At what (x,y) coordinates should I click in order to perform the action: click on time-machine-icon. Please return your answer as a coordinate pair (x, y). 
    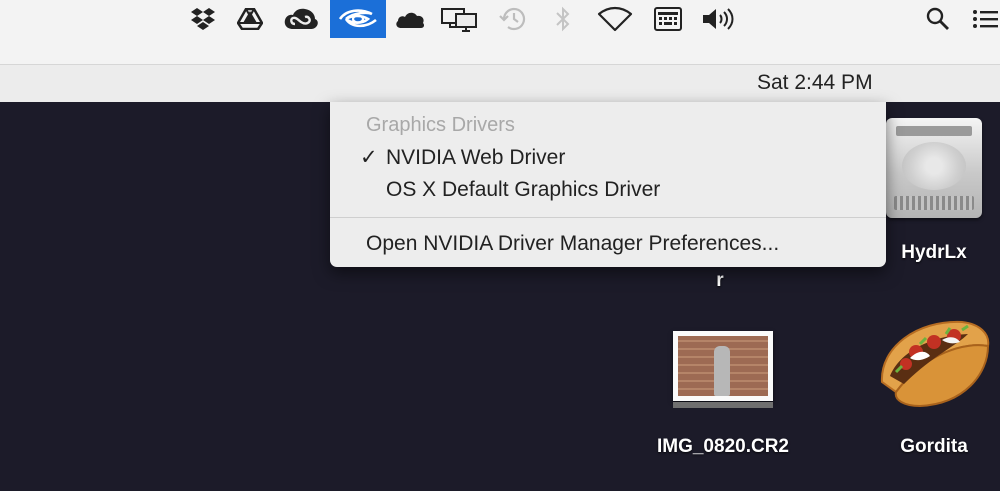
    Looking at the image, I should click on (513, 19).